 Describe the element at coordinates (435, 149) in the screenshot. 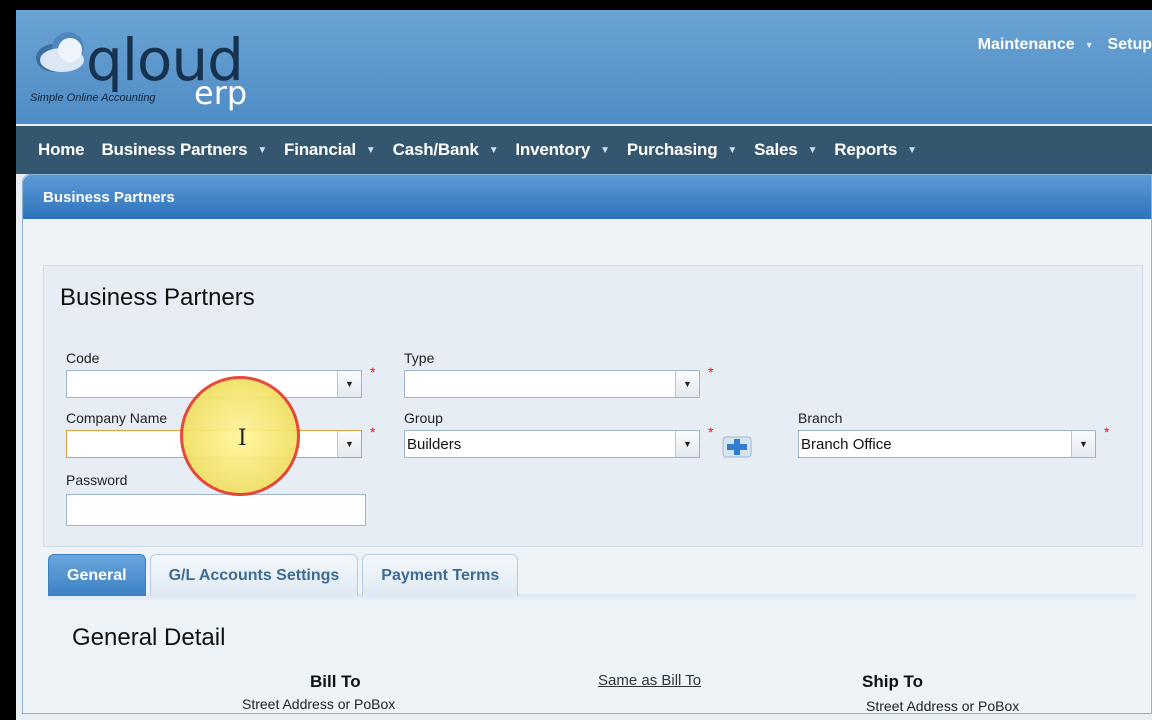

I see `nav-label: Cash/Bank` at that location.